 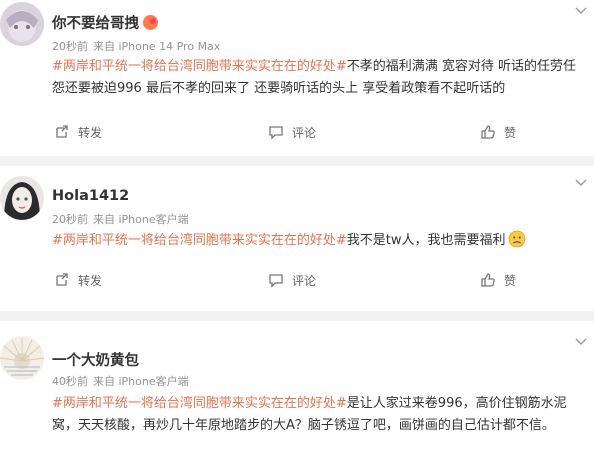 What do you see at coordinates (70, 381) in the screenshot?
I see `post-time: 40秒前` at bounding box center [70, 381].